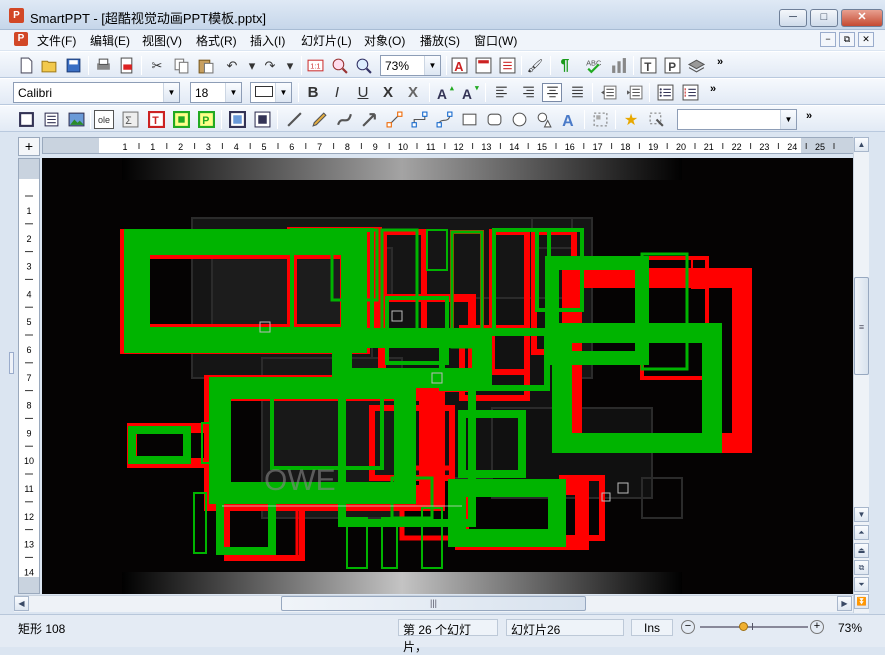  Describe the element at coordinates (495, 40) in the screenshot. I see `menu-window: 窗口(W)` at that location.